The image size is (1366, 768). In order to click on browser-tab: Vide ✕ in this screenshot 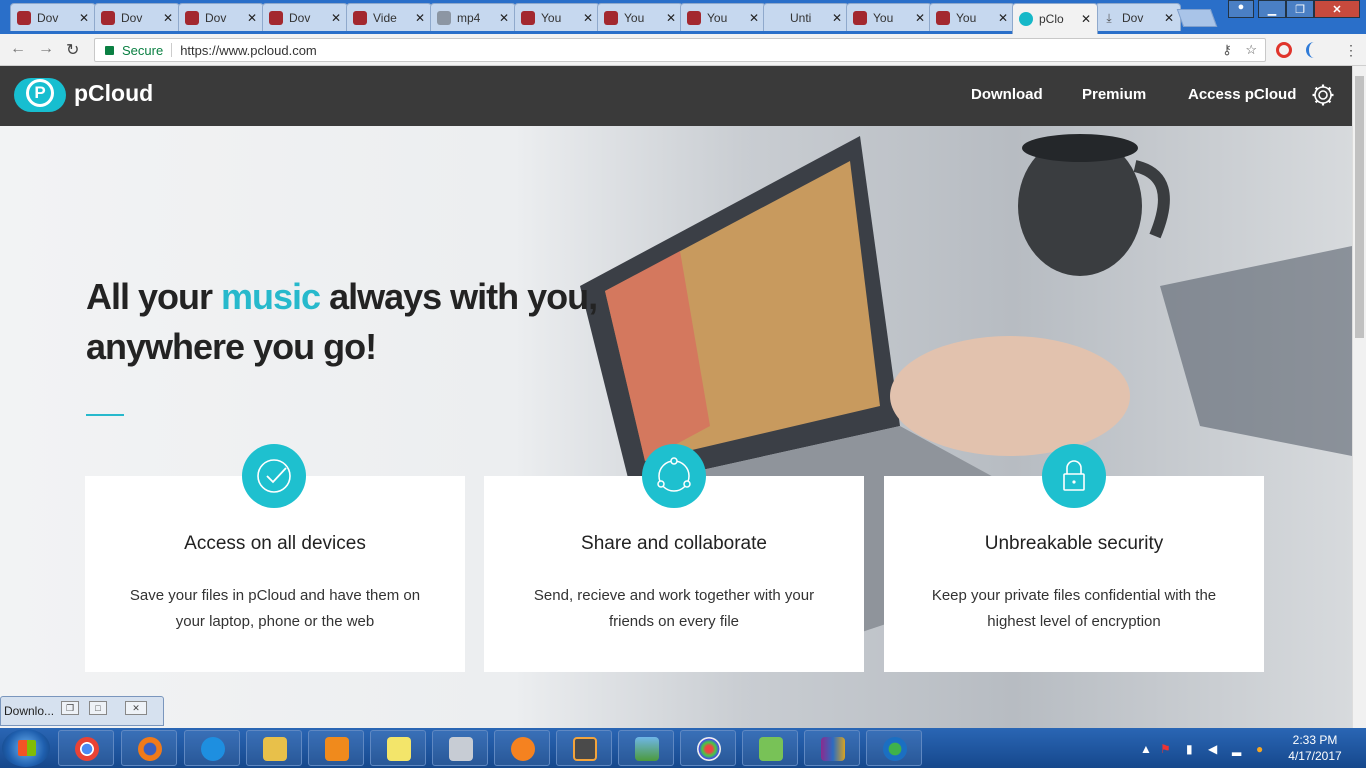, I will do `click(389, 17)`.